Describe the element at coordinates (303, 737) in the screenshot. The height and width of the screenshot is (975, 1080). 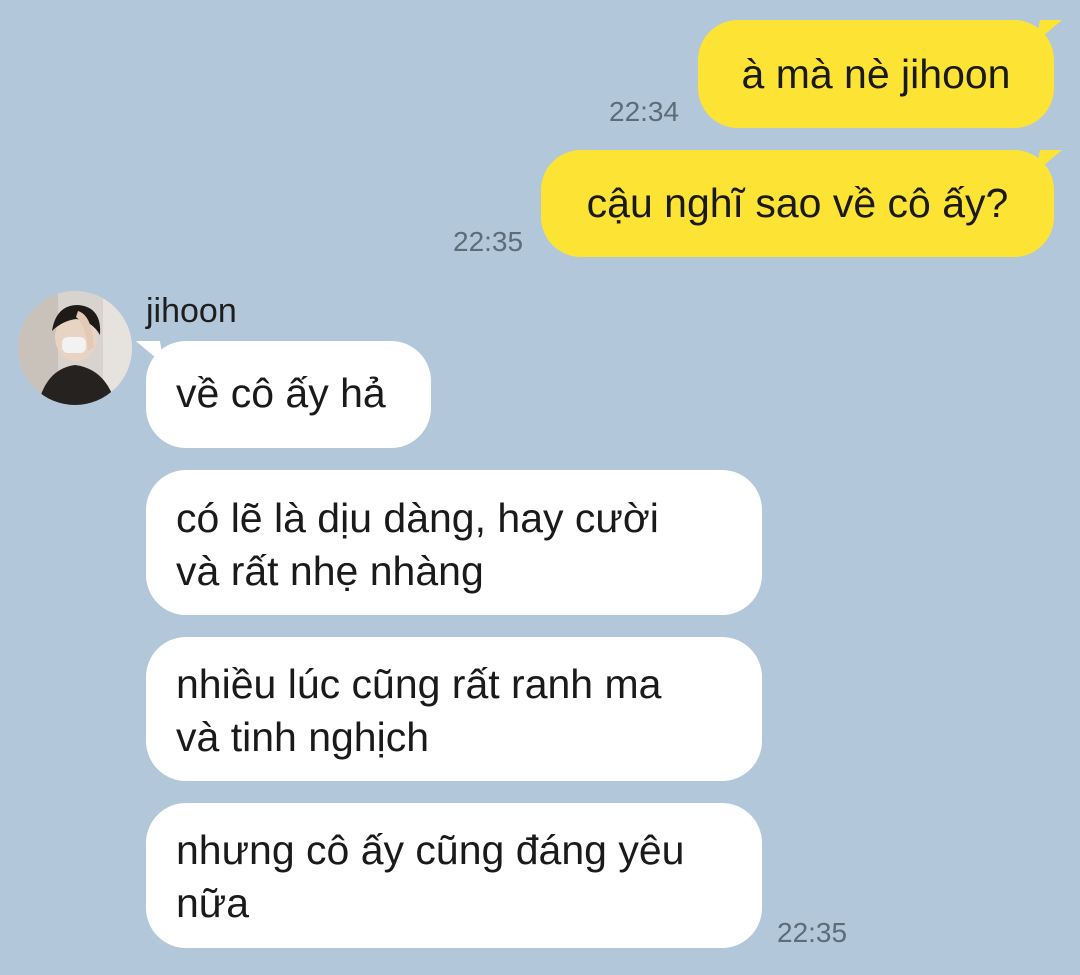
I see `message-text-line: và tinh nghịch` at that location.